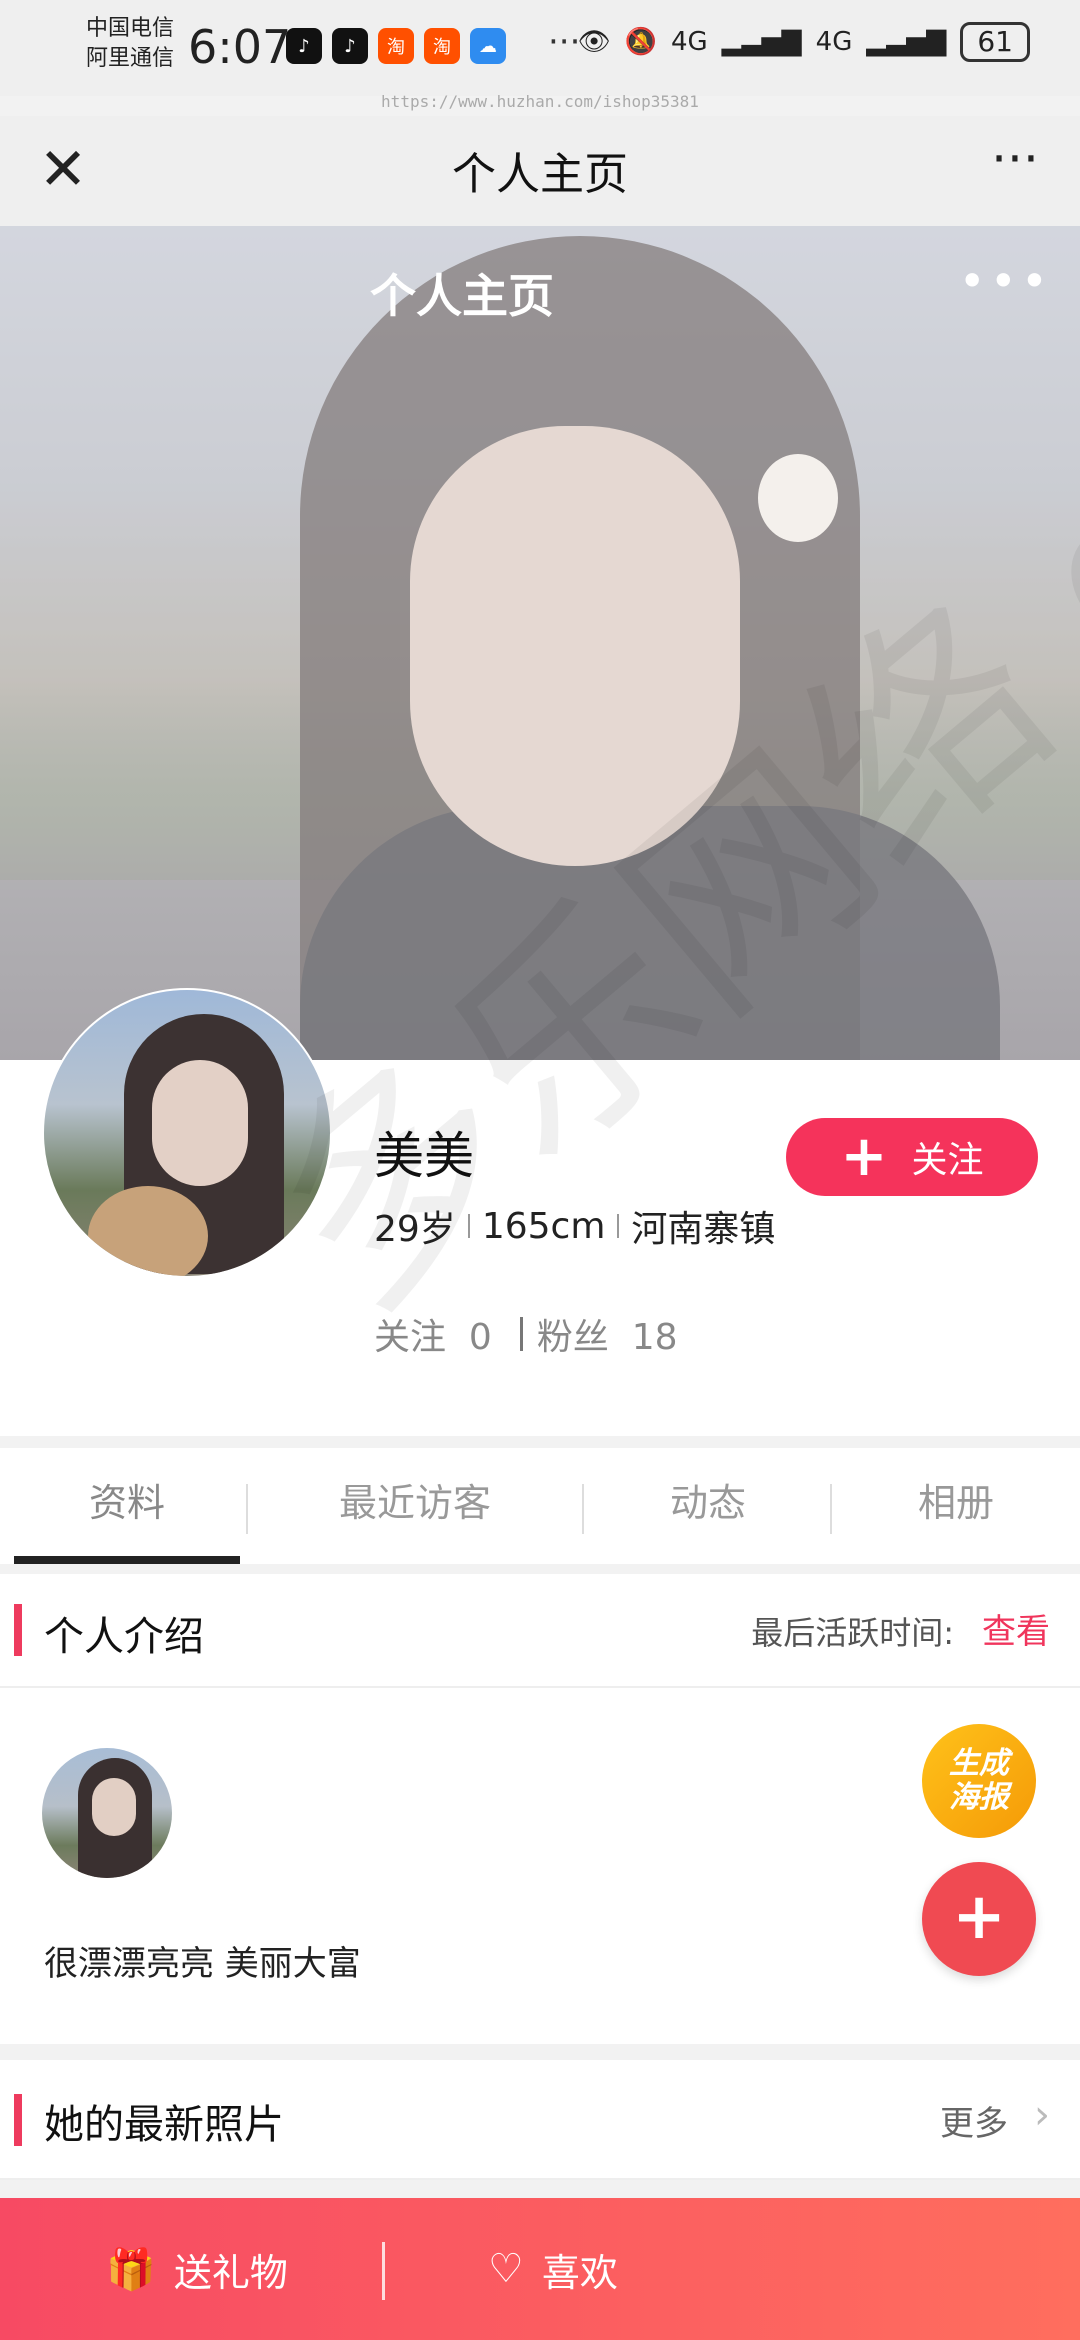 The image size is (1080, 2340). Describe the element at coordinates (148, 1231) in the screenshot. I see `avatar-plush-toy` at that location.